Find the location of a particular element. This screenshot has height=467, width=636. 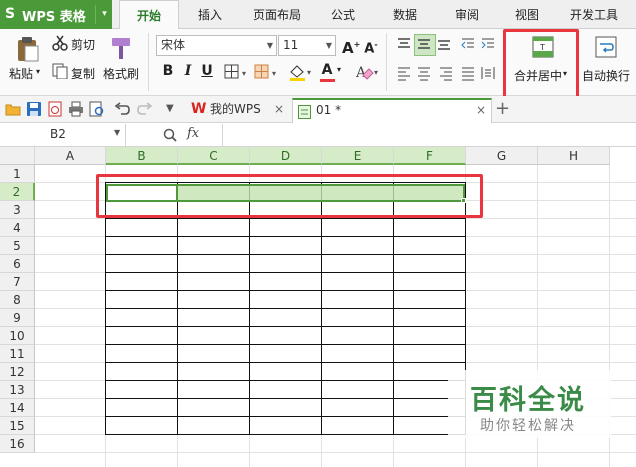

row-header-4: 4 is located at coordinates (17, 228).